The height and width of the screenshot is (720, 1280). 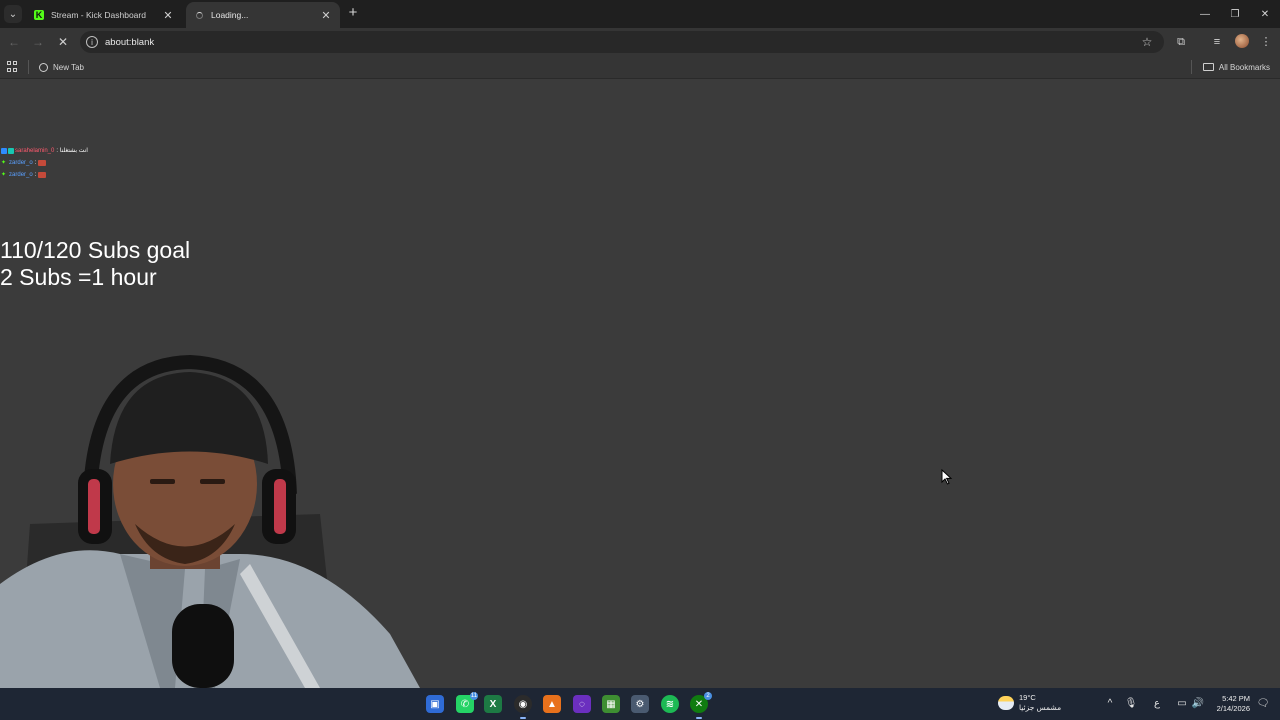 What do you see at coordinates (73, 151) in the screenshot?
I see `chat-text: انت بشتغلنا` at bounding box center [73, 151].